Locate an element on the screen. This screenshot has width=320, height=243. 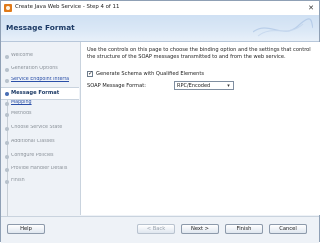
schema-checkbox: ✓ is located at coordinates (90, 73).